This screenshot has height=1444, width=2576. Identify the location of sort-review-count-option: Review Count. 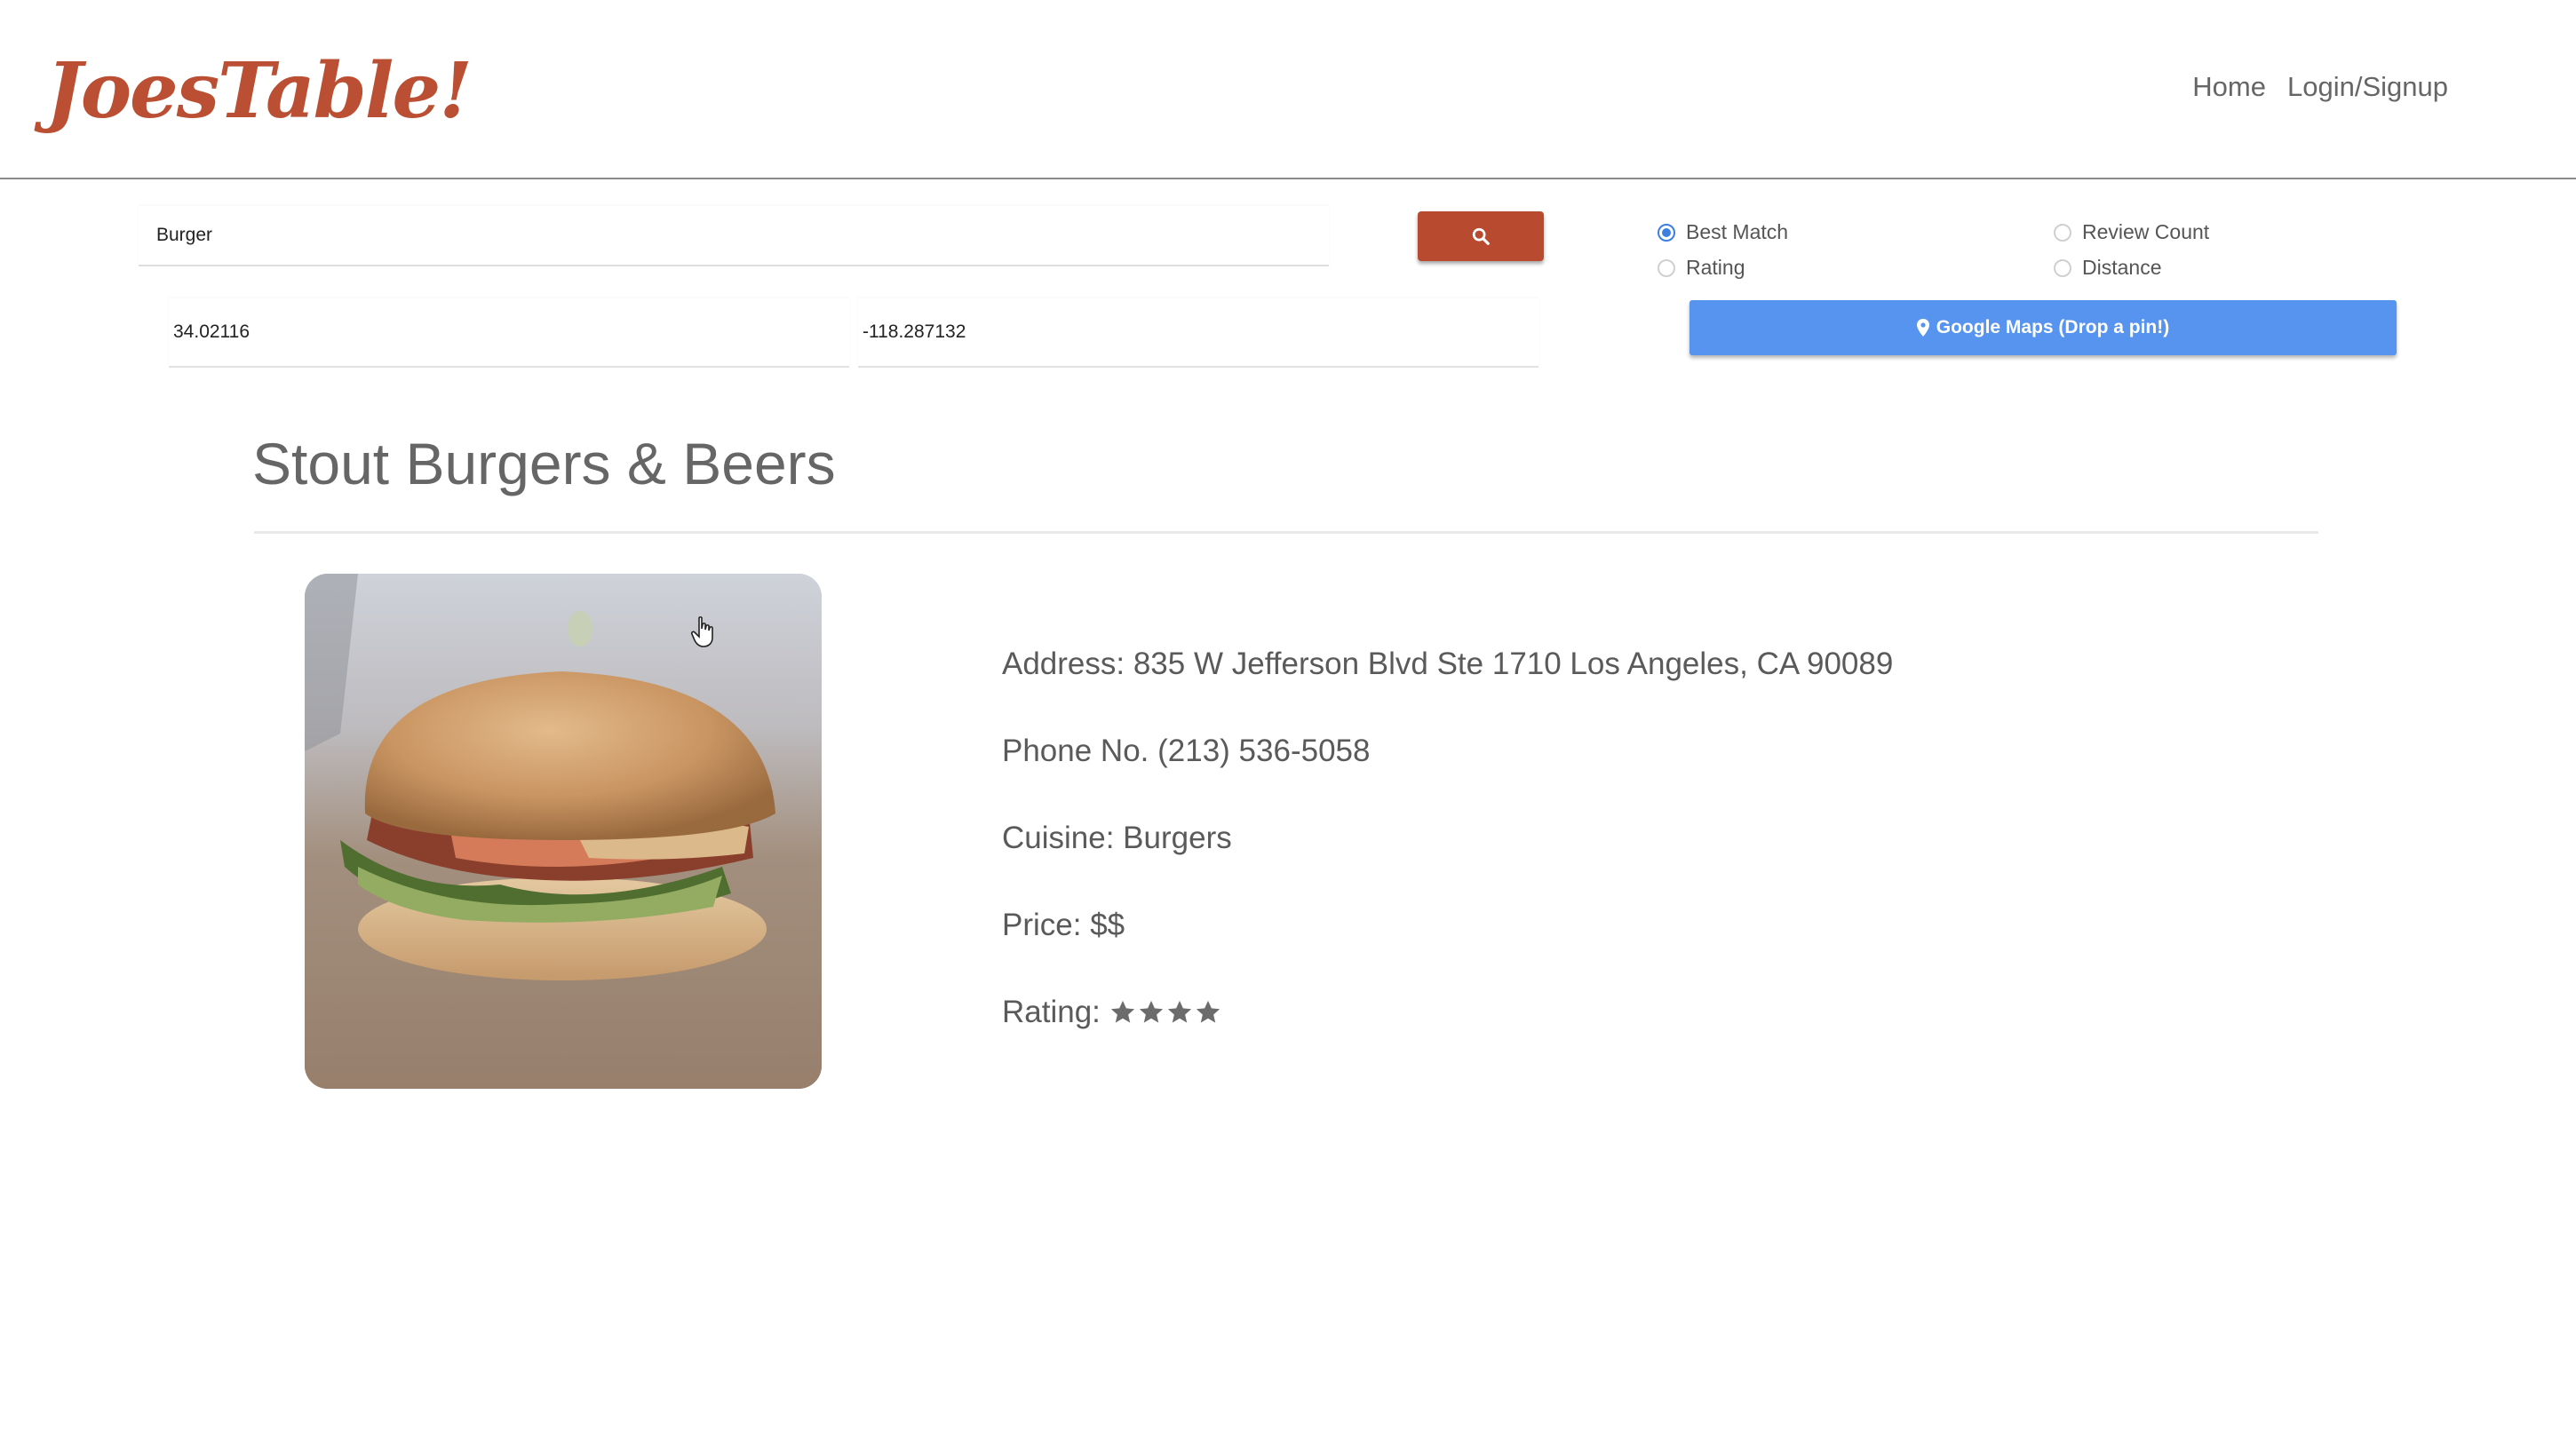
(2131, 232).